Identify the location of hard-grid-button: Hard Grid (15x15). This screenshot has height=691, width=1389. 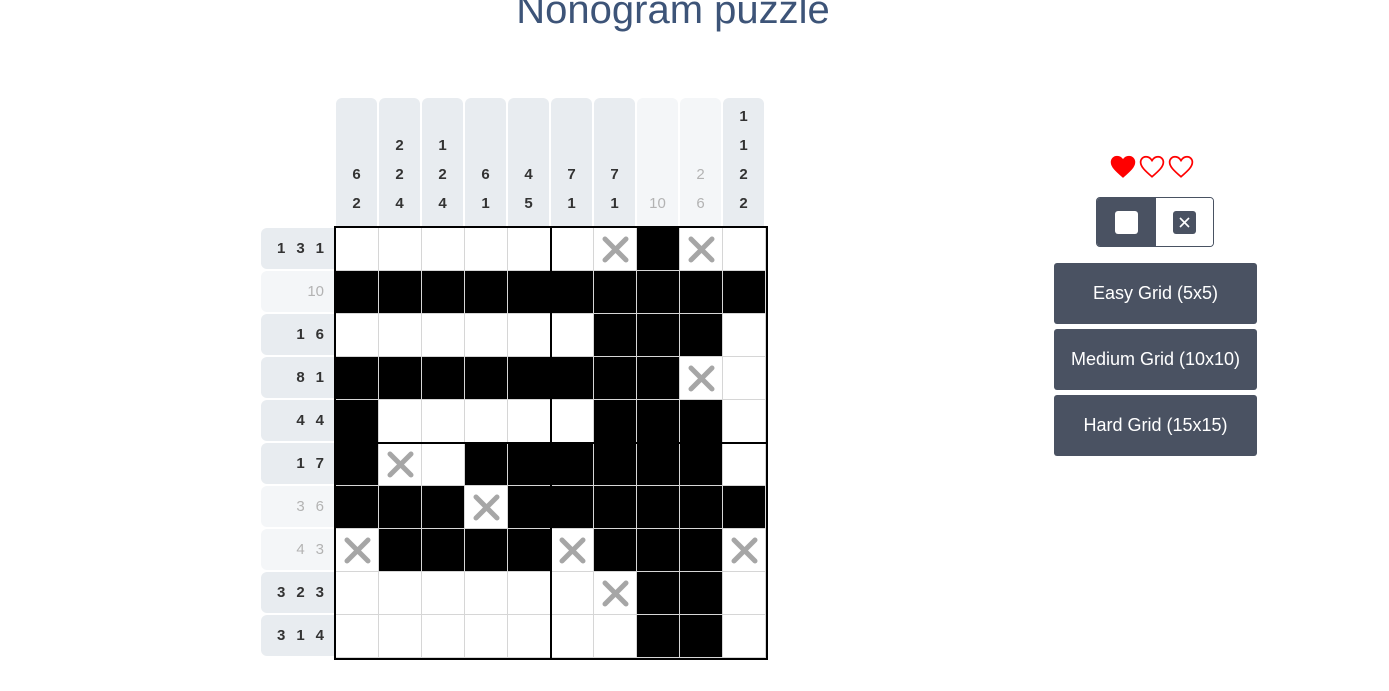
(1155, 425).